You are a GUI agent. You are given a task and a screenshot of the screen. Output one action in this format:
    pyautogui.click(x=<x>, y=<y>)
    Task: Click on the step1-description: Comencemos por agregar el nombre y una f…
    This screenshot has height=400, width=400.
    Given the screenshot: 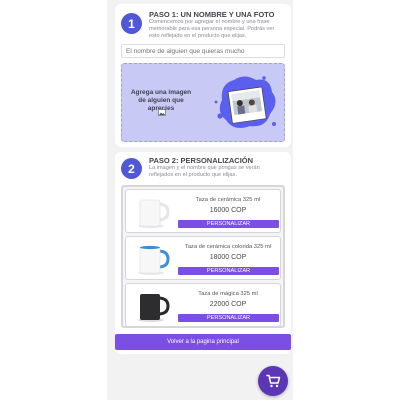 What is the action you would take?
    pyautogui.click(x=212, y=29)
    